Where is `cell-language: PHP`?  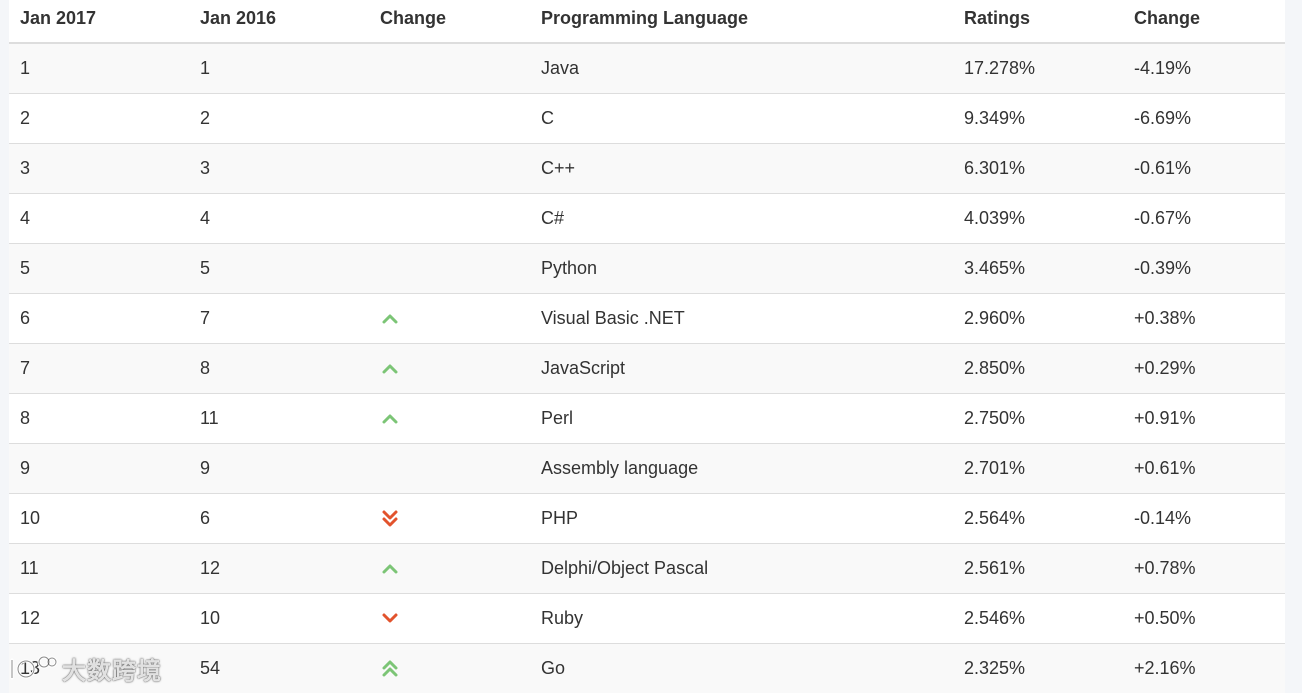
cell-language: PHP is located at coordinates (741, 517).